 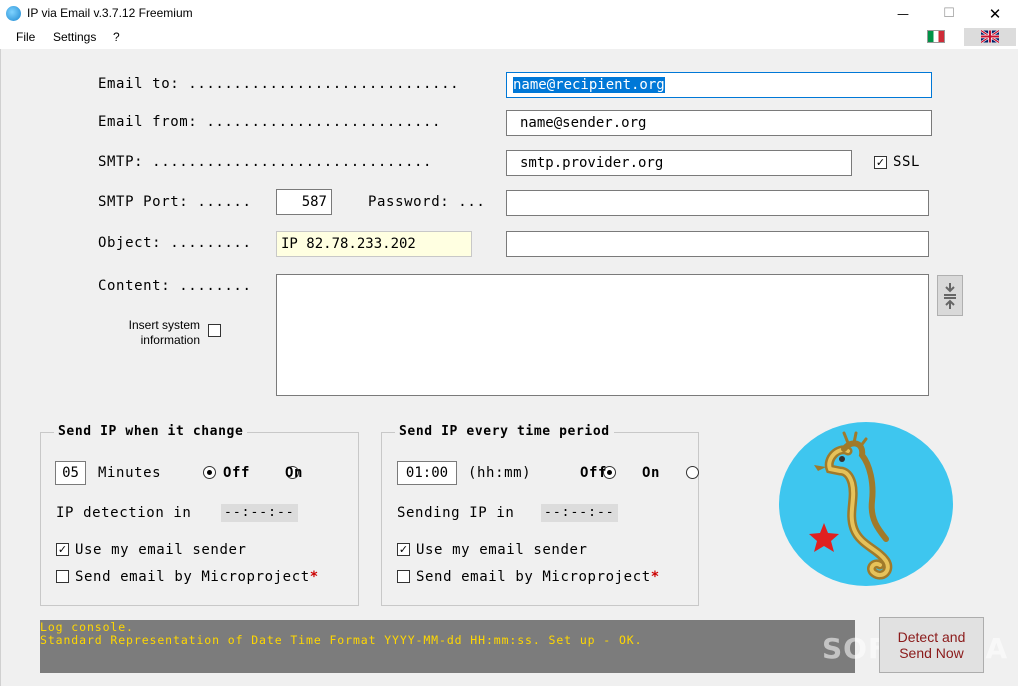 What do you see at coordinates (717, 203) in the screenshot?
I see `password-input` at bounding box center [717, 203].